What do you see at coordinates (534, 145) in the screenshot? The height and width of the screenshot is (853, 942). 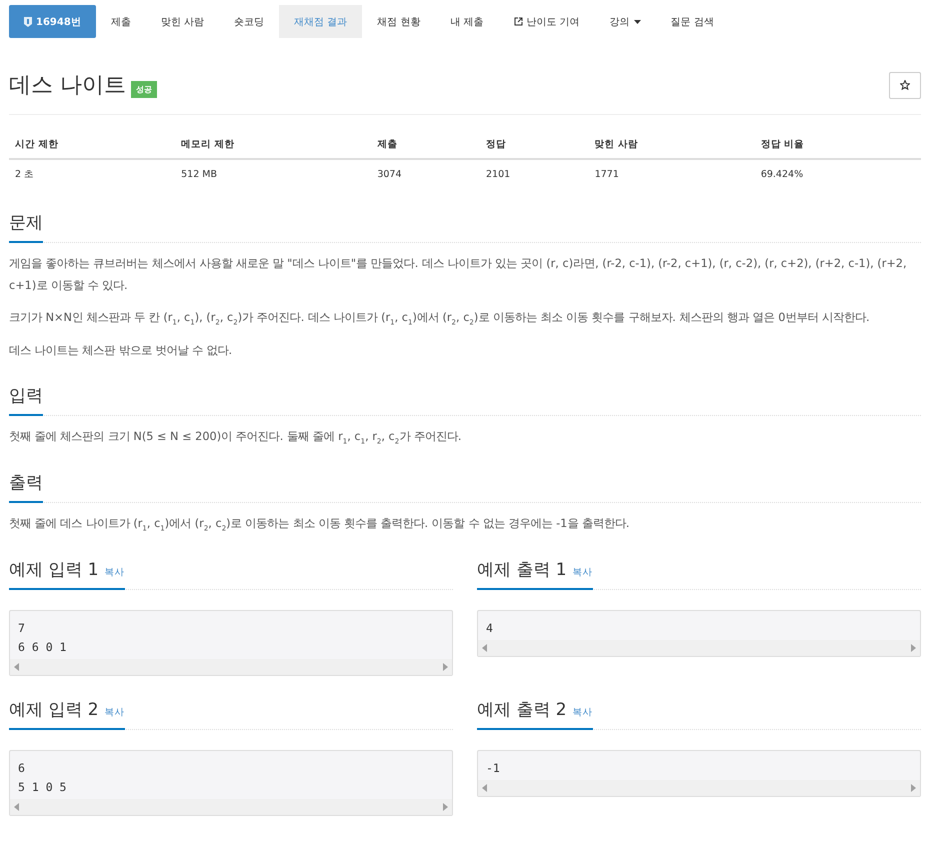 I see `column-header: 정답` at bounding box center [534, 145].